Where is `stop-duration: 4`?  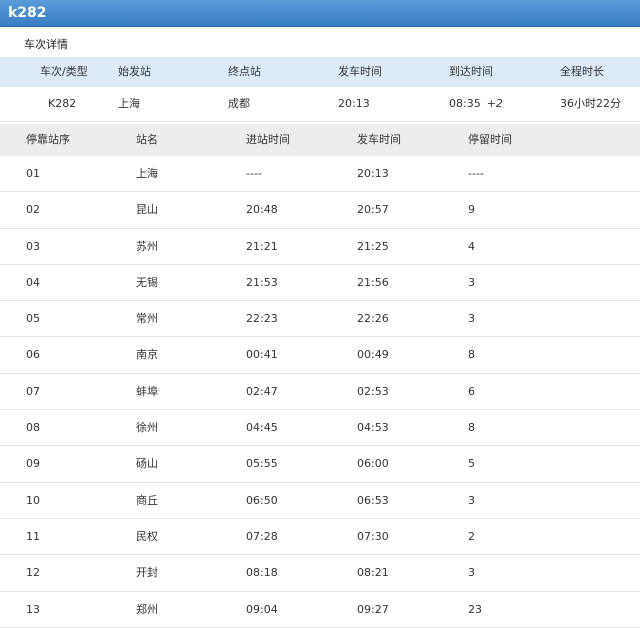
stop-duration: 4 is located at coordinates (471, 246).